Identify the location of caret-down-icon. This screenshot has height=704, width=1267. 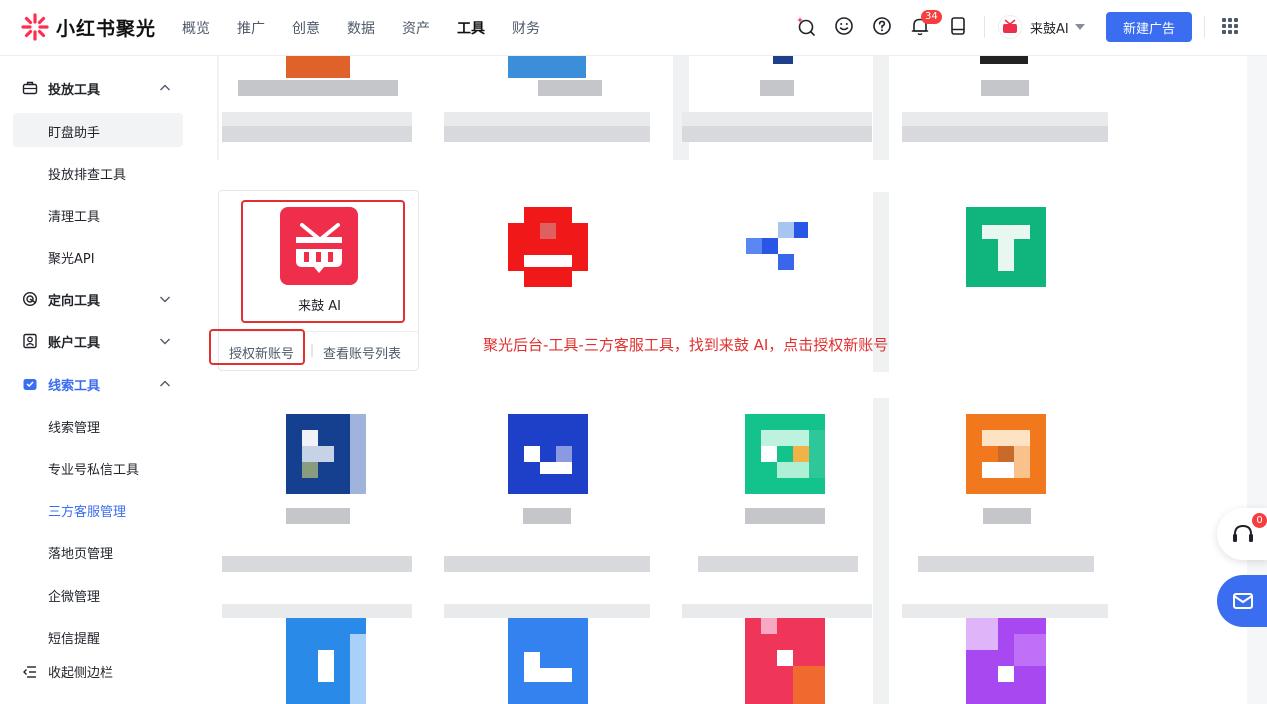
(1079, 27).